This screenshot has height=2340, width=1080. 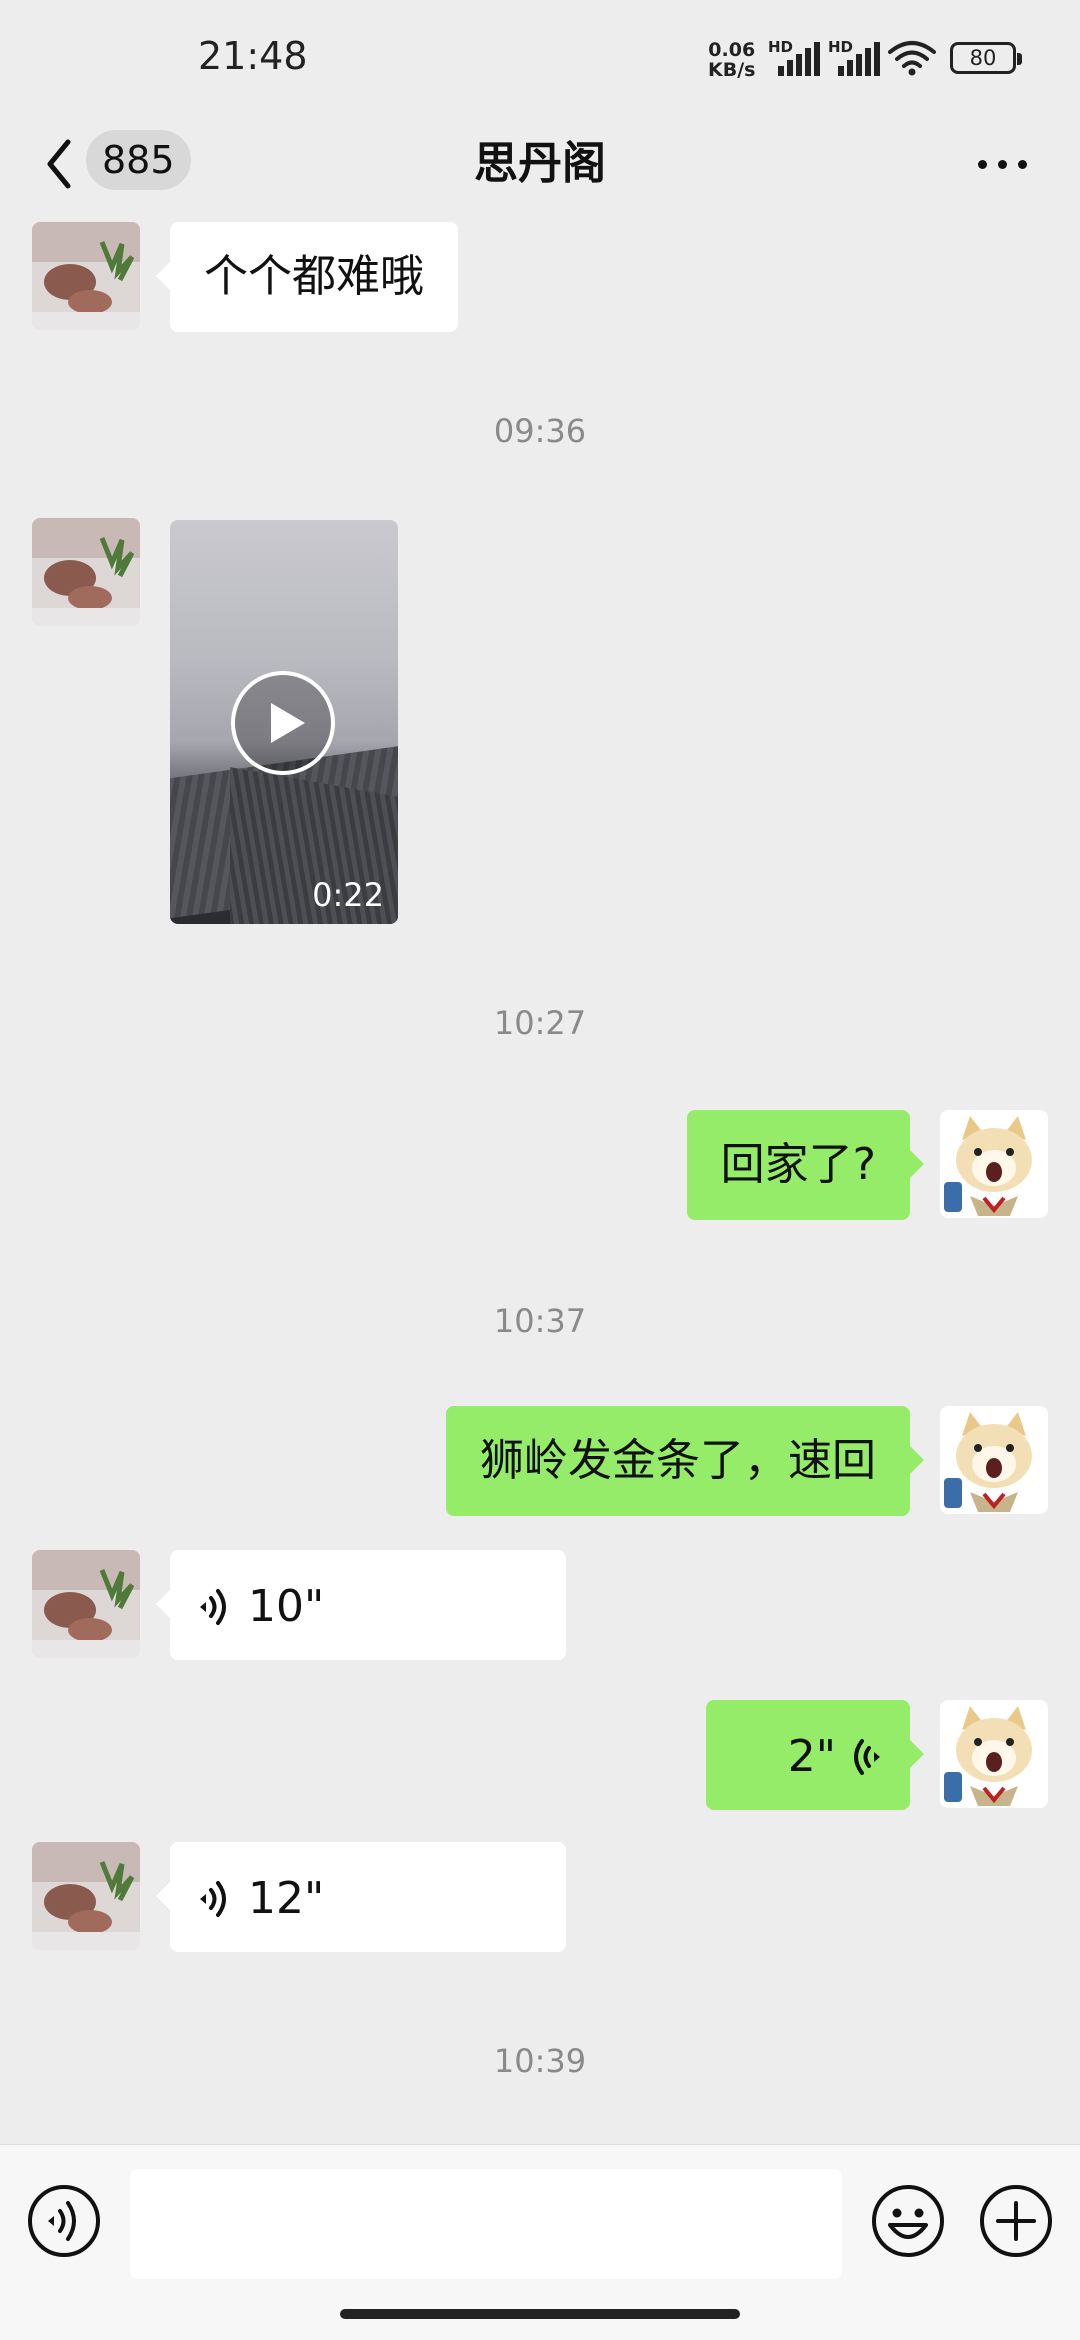 What do you see at coordinates (685, 1461) in the screenshot?
I see `message-bubble-sent: 狮岭发金条了，速回` at bounding box center [685, 1461].